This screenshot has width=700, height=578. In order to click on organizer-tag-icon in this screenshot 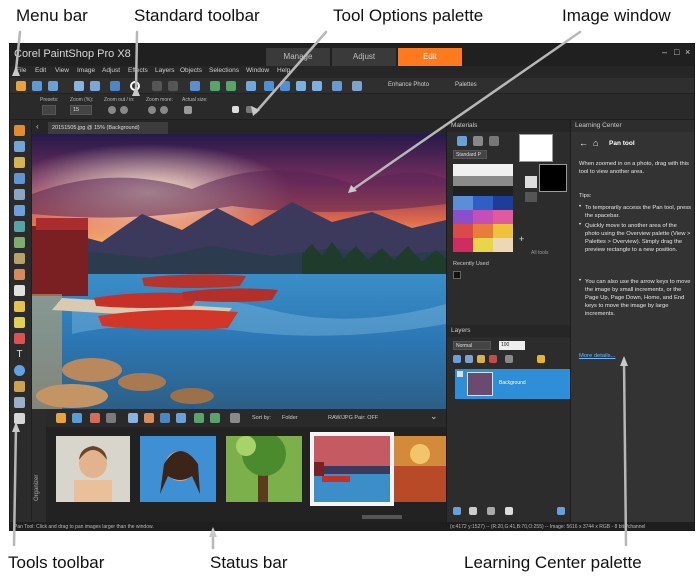, I will do `click(95, 418)`.